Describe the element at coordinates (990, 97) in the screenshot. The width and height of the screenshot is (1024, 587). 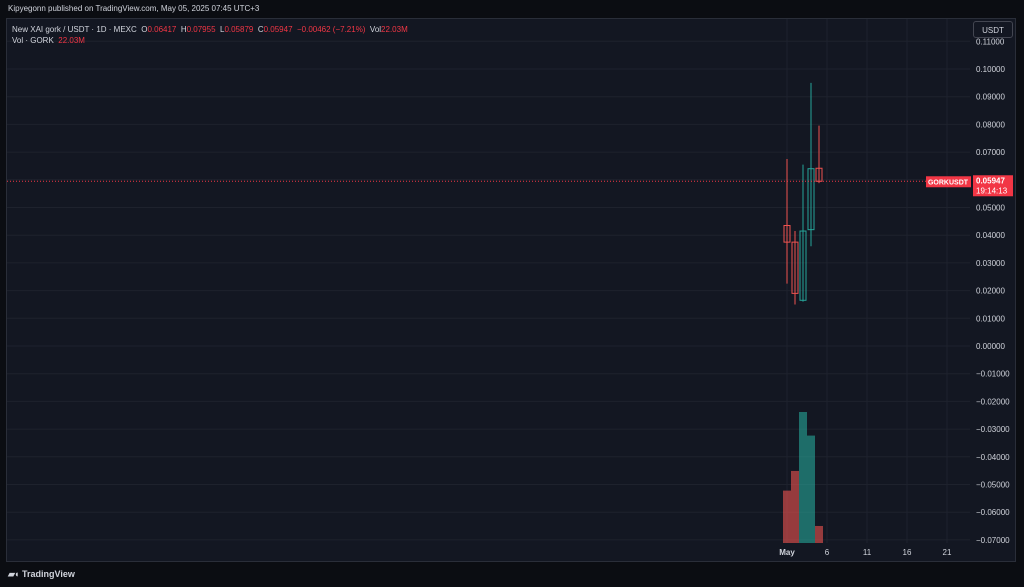
I see `y-tick-label: 0.09000` at that location.